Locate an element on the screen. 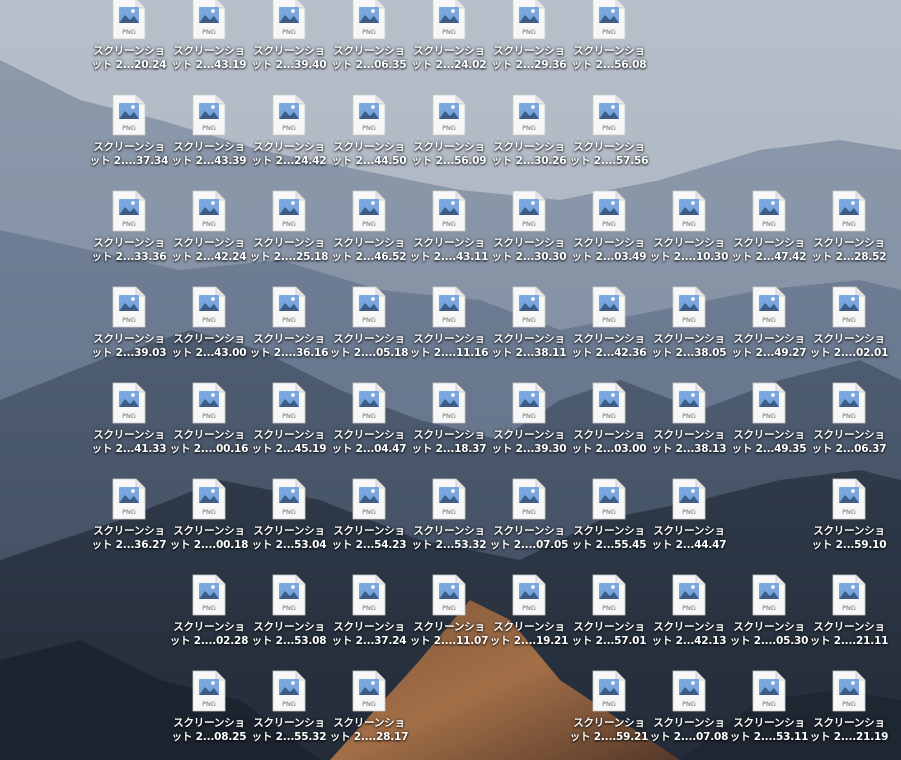 The width and height of the screenshot is (901, 760). png-file-icon: PNG スクリーンショ ット 2...39.40 is located at coordinates (289, 47).